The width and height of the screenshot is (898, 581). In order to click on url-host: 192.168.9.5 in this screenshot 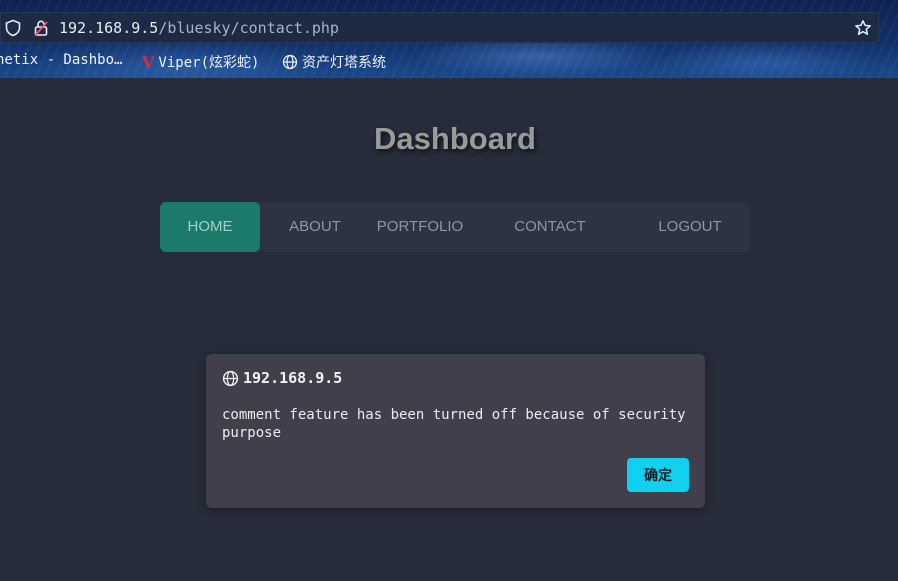, I will do `click(109, 28)`.